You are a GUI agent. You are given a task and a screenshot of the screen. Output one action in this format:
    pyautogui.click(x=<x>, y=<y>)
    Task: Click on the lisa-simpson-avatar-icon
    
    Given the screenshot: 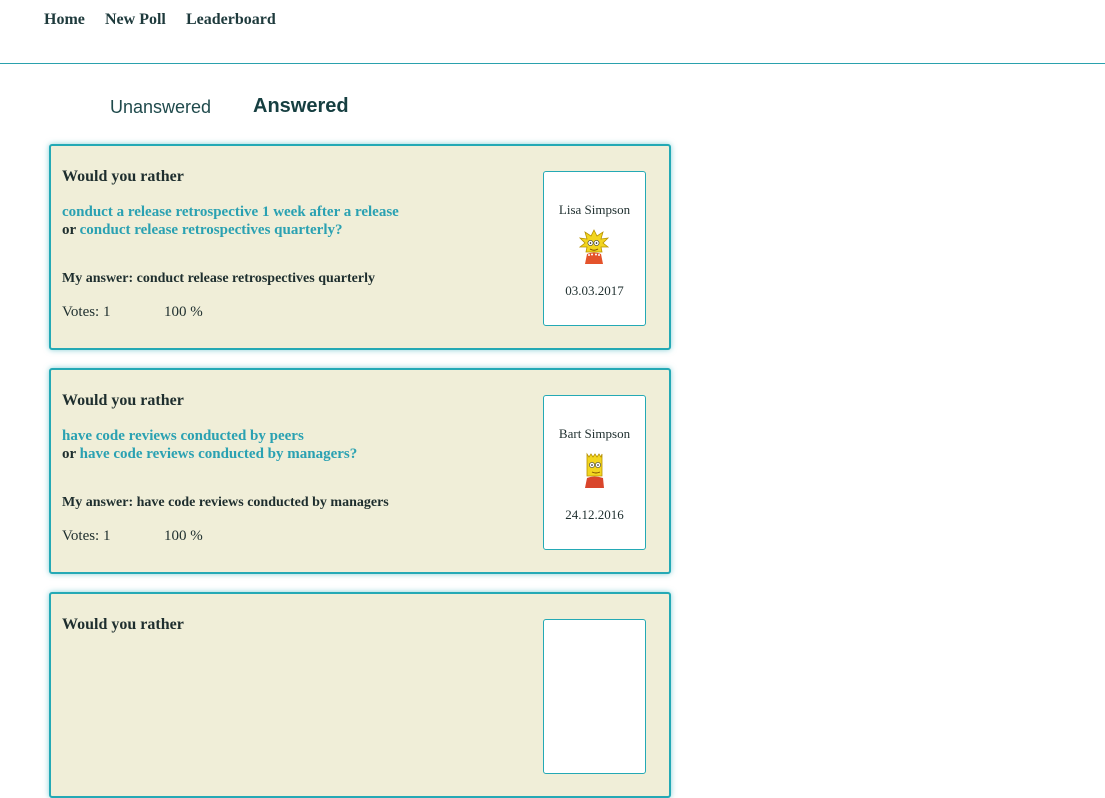 What is the action you would take?
    pyautogui.click(x=594, y=246)
    